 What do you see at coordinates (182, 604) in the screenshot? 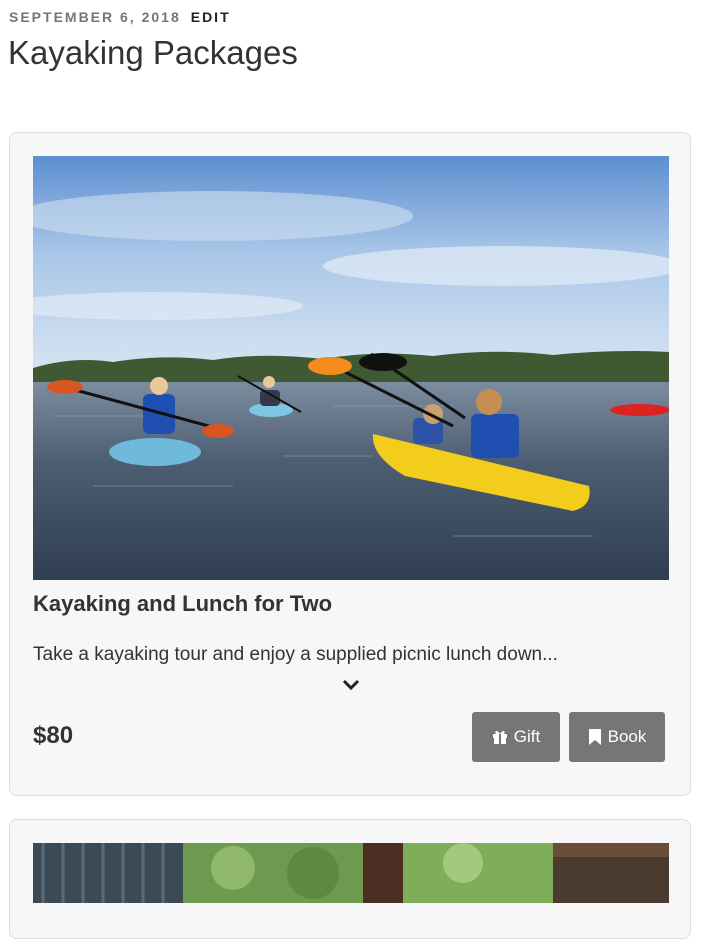
I see `package-title: Kayaking and Lunch for Two` at bounding box center [182, 604].